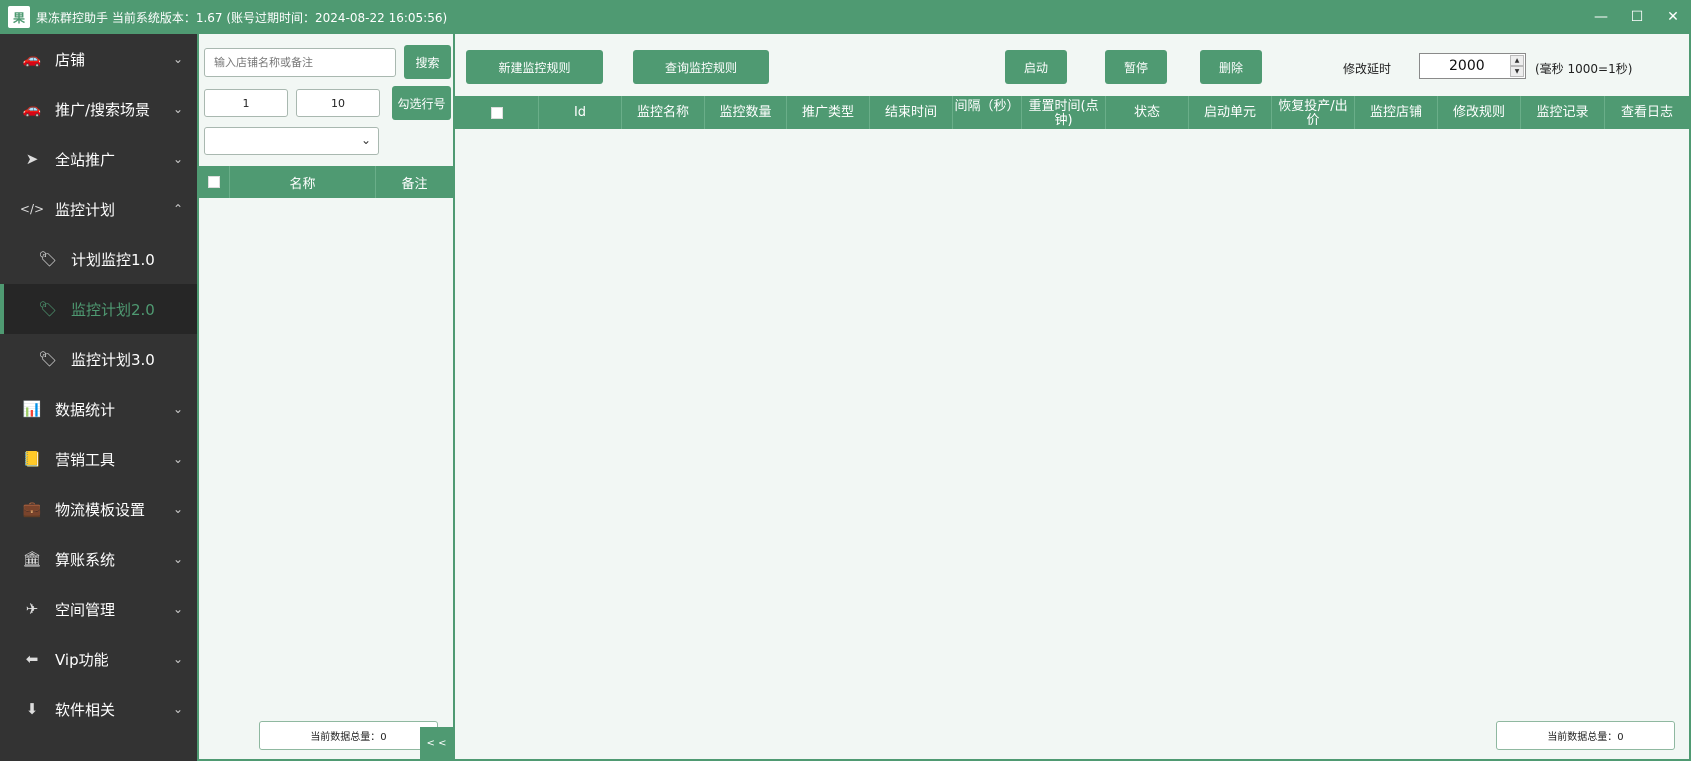  What do you see at coordinates (246, 103) in the screenshot?
I see `range-start-input` at bounding box center [246, 103].